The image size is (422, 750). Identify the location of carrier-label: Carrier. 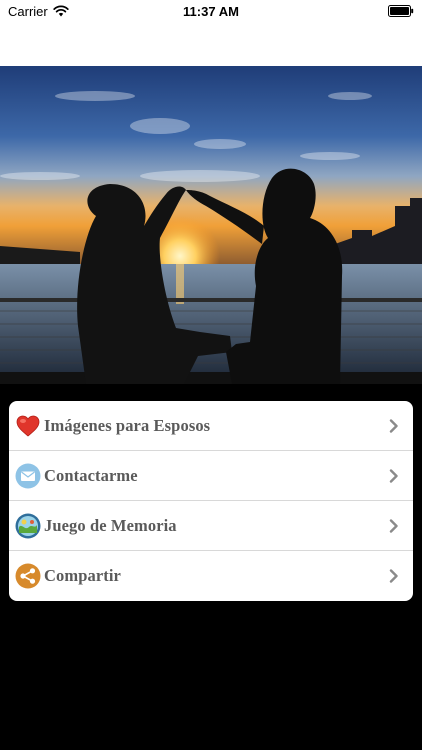
(28, 11).